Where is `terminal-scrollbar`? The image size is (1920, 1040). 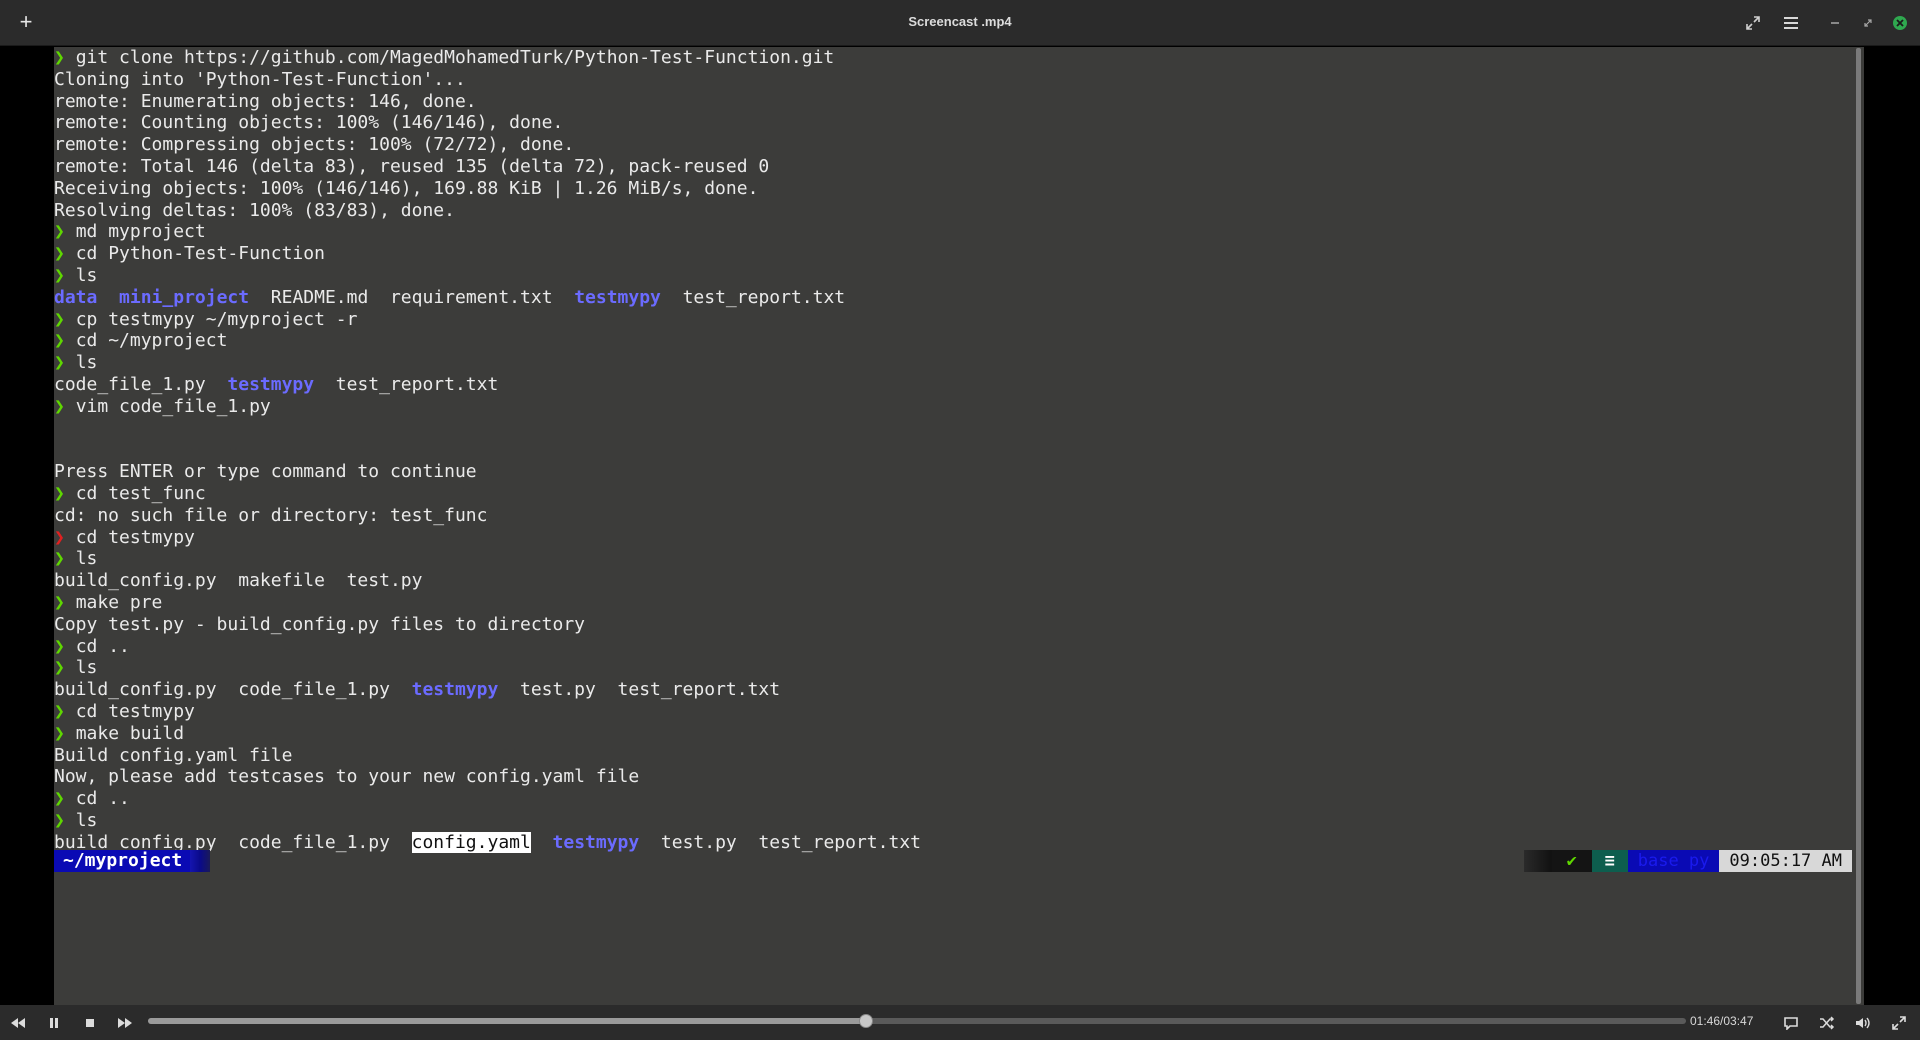
terminal-scrollbar is located at coordinates (1858, 526).